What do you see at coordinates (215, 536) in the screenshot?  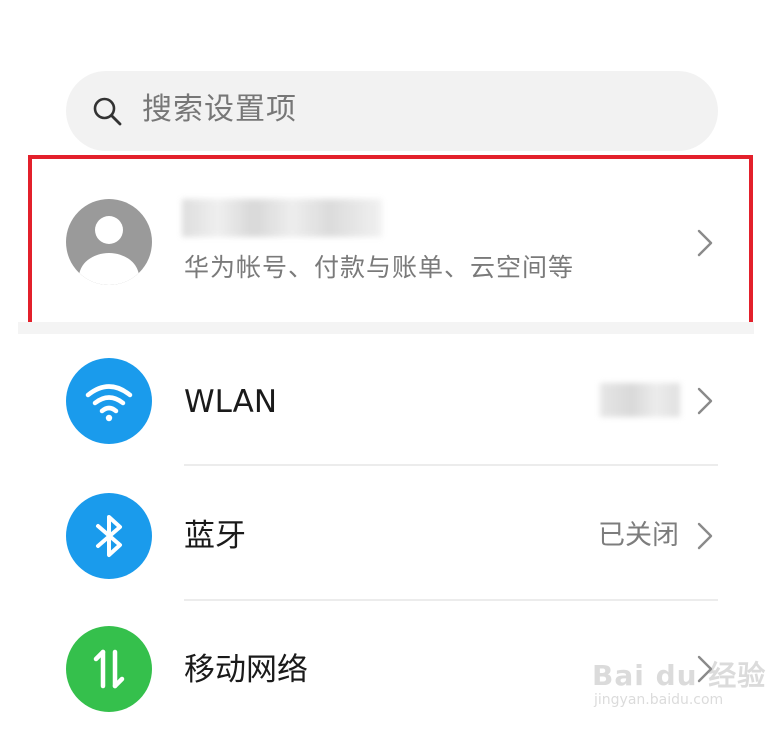 I see `bluetooth-label: 蓝牙` at bounding box center [215, 536].